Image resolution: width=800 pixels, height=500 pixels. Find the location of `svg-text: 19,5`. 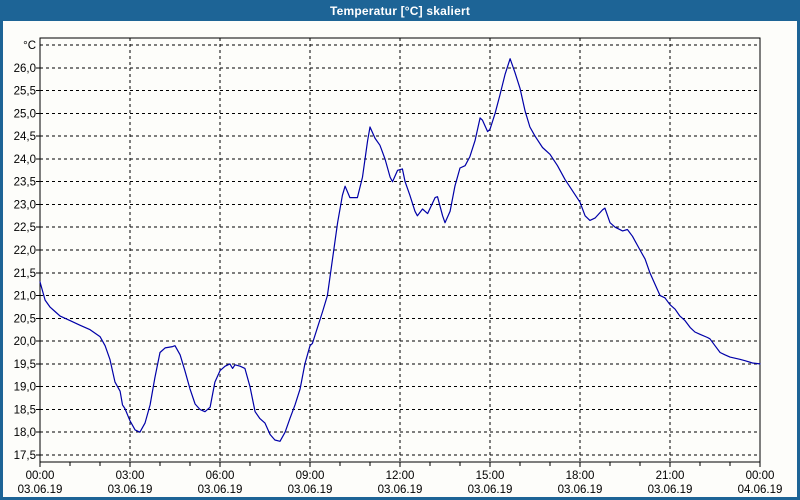

svg-text: 19,5 is located at coordinates (25, 365).